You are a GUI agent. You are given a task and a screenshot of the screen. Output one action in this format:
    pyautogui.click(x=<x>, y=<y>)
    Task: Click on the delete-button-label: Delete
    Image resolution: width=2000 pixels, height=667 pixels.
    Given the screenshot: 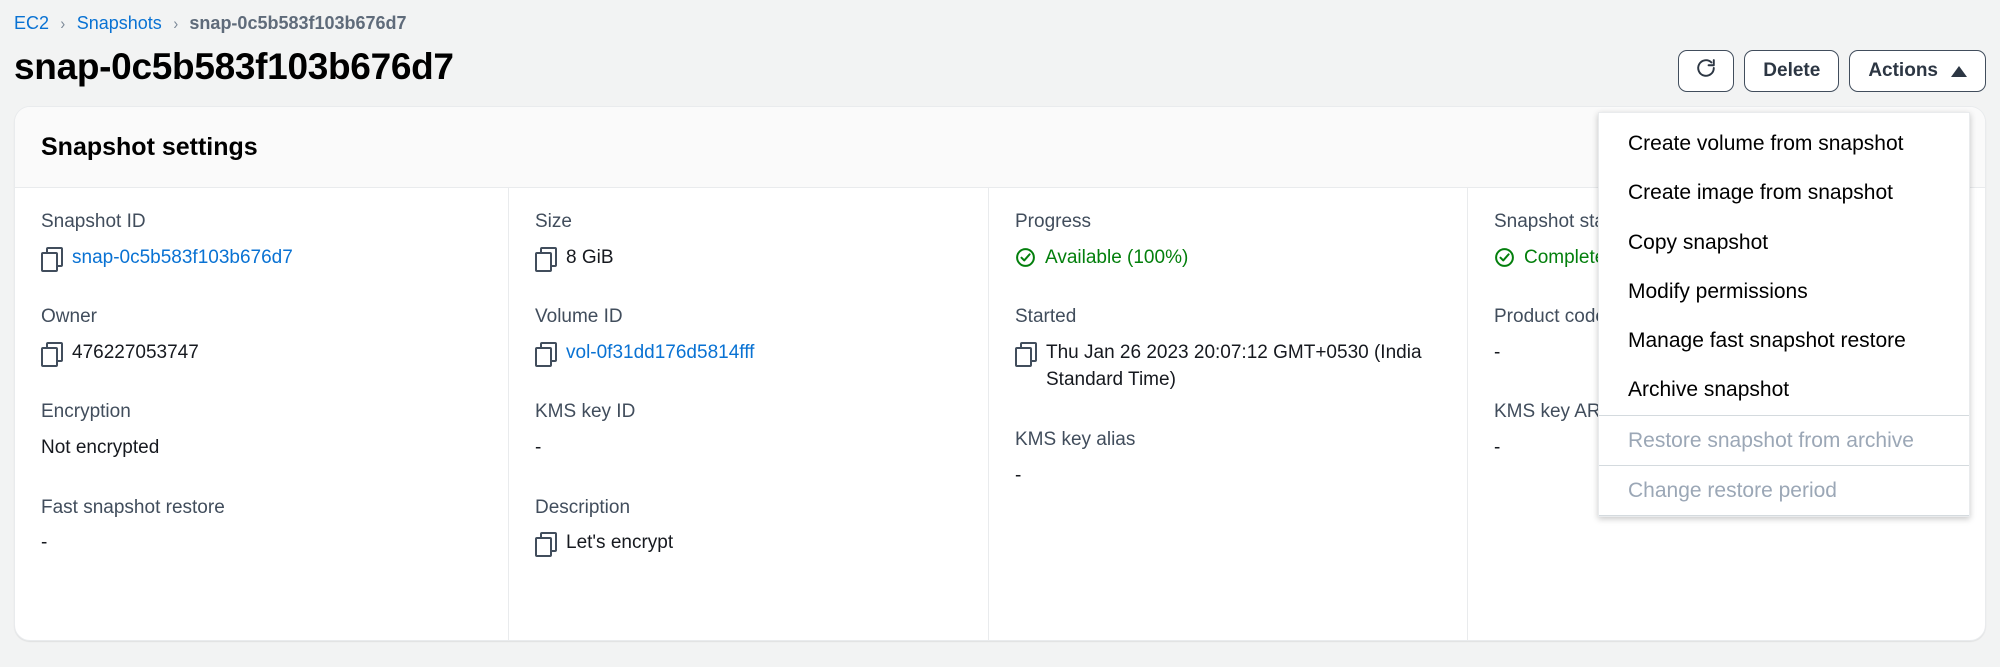 What is the action you would take?
    pyautogui.click(x=1792, y=70)
    